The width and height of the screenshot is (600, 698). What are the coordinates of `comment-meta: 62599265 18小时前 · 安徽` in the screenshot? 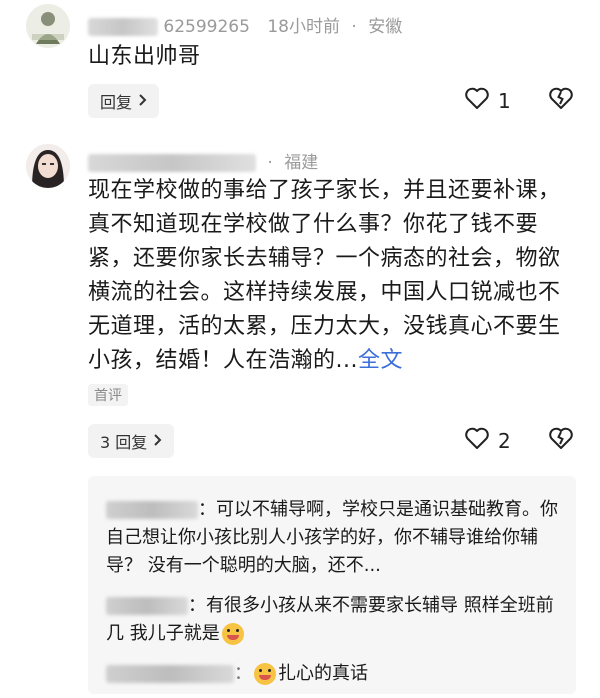 It's located at (245, 24).